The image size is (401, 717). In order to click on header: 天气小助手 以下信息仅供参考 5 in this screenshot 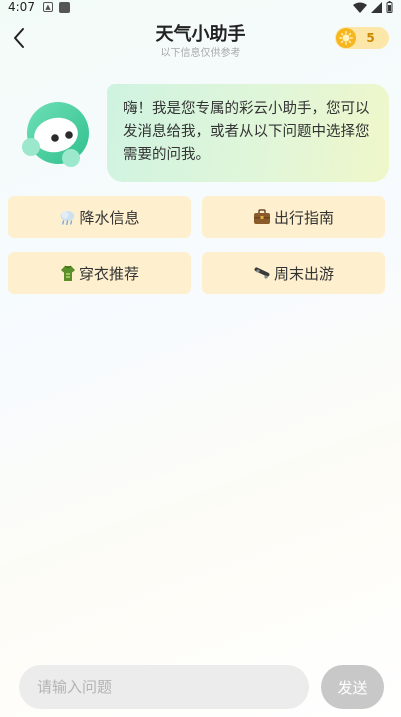, I will do `click(200, 39)`.